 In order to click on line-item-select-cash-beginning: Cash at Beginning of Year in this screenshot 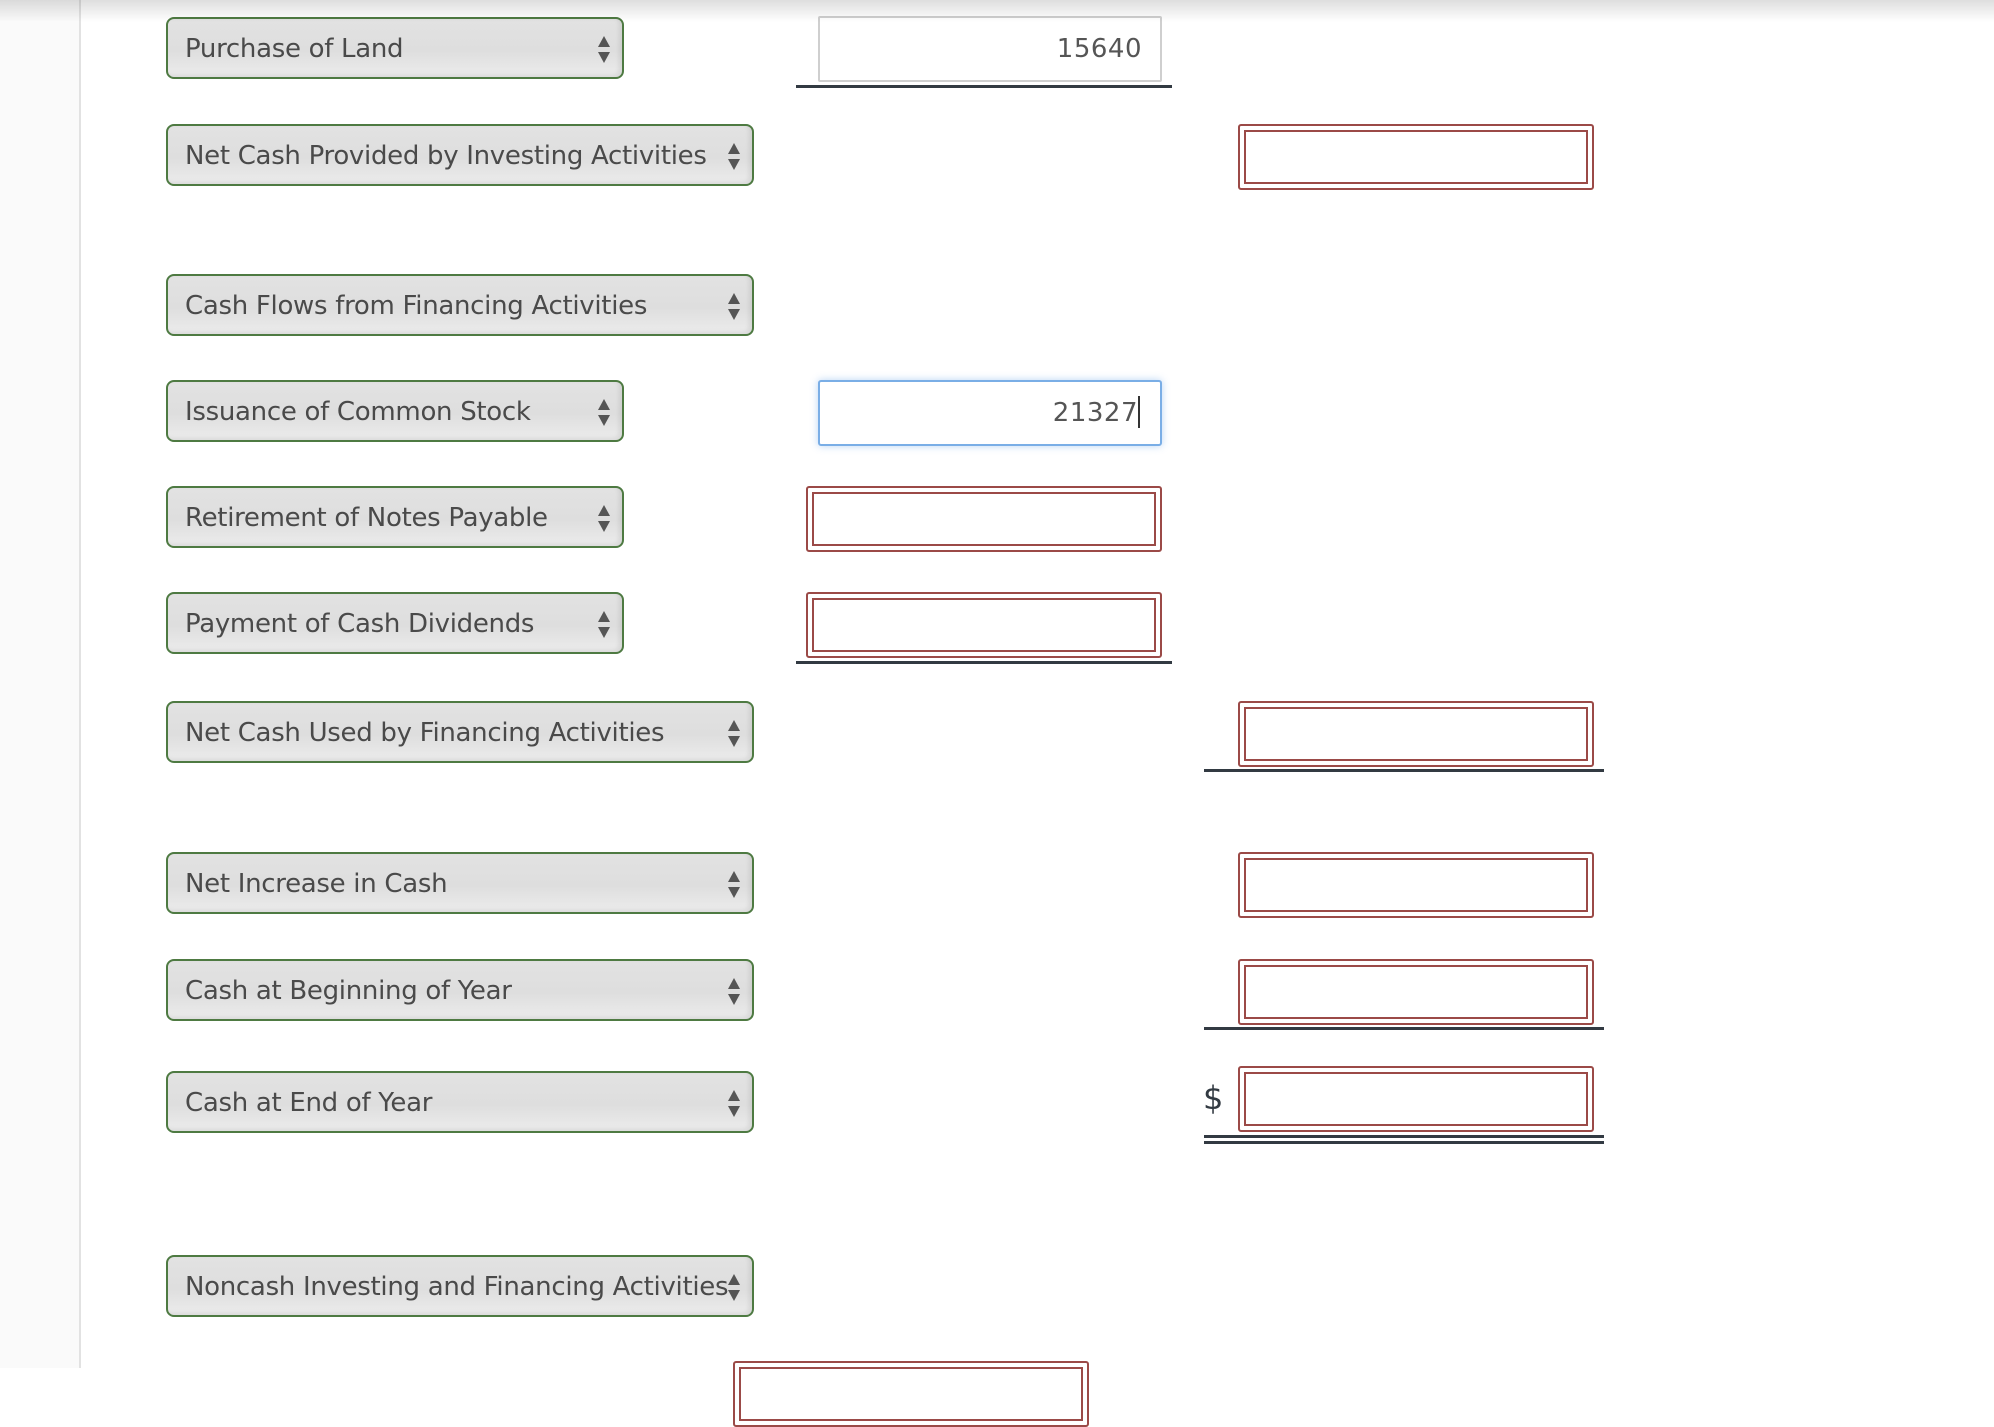, I will do `click(460, 990)`.